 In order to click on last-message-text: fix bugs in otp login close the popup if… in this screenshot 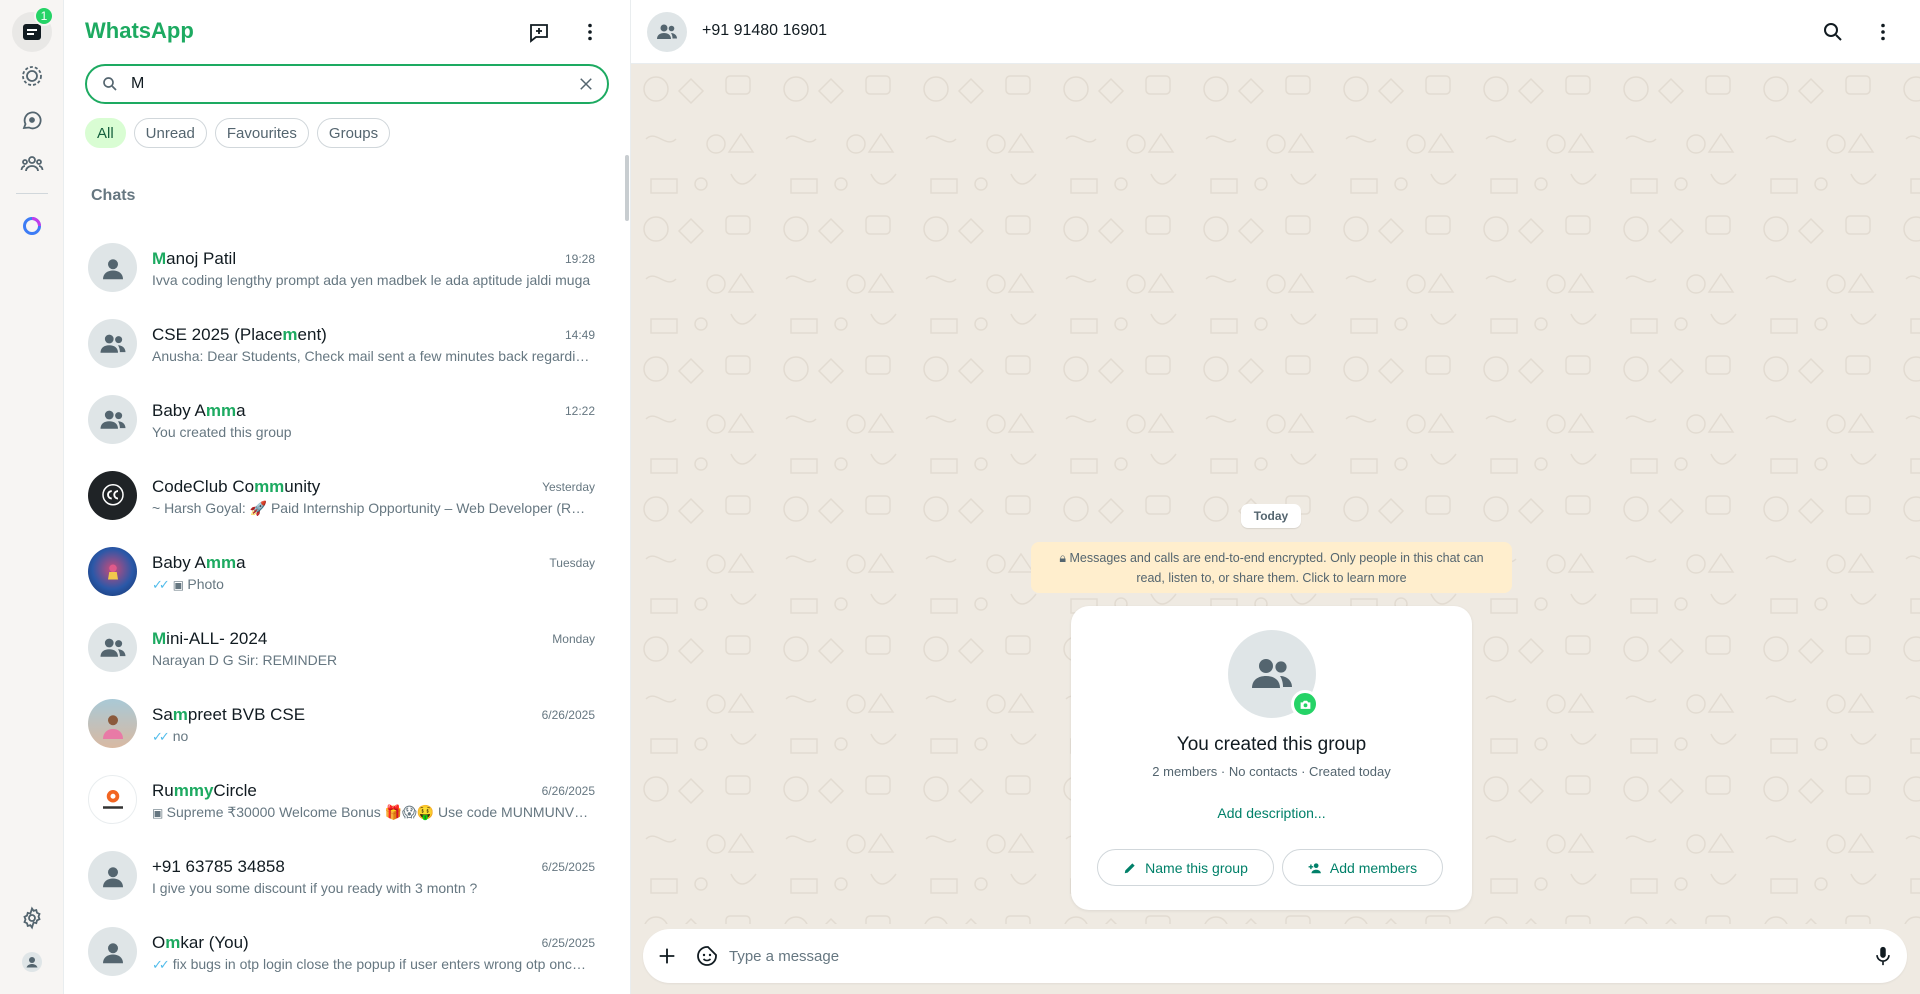, I will do `click(382, 964)`.